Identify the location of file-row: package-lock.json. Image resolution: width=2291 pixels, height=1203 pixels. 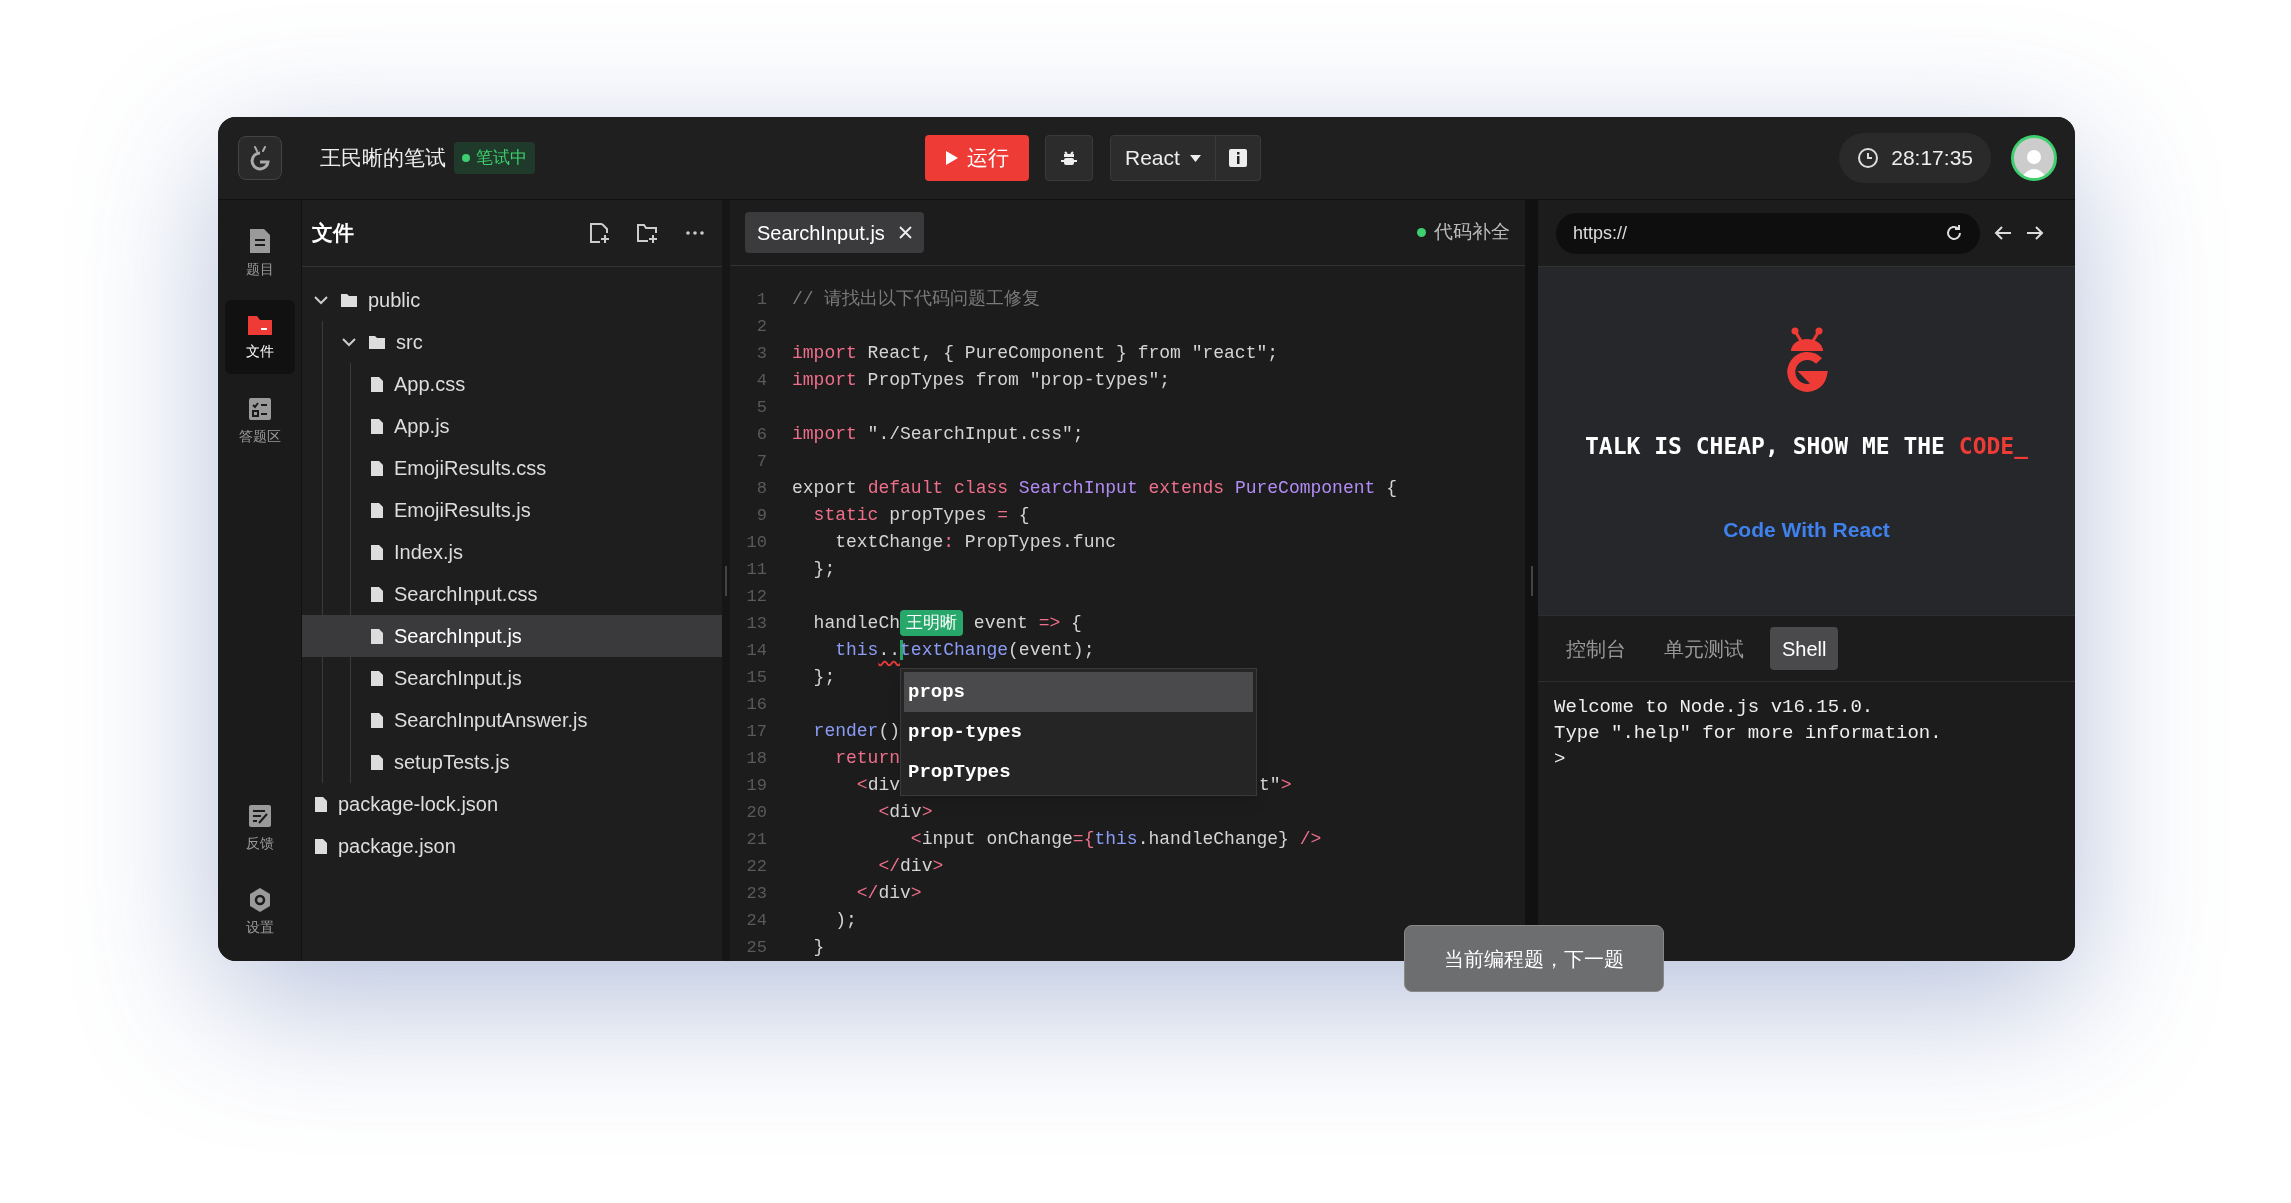
(512, 804).